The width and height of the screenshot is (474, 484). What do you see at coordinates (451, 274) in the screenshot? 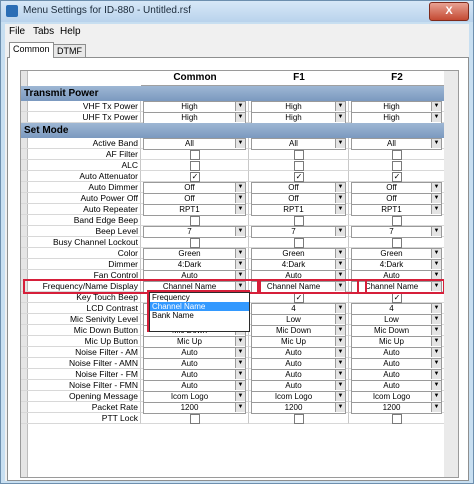
I see `vertical-scrollbar` at bounding box center [451, 274].